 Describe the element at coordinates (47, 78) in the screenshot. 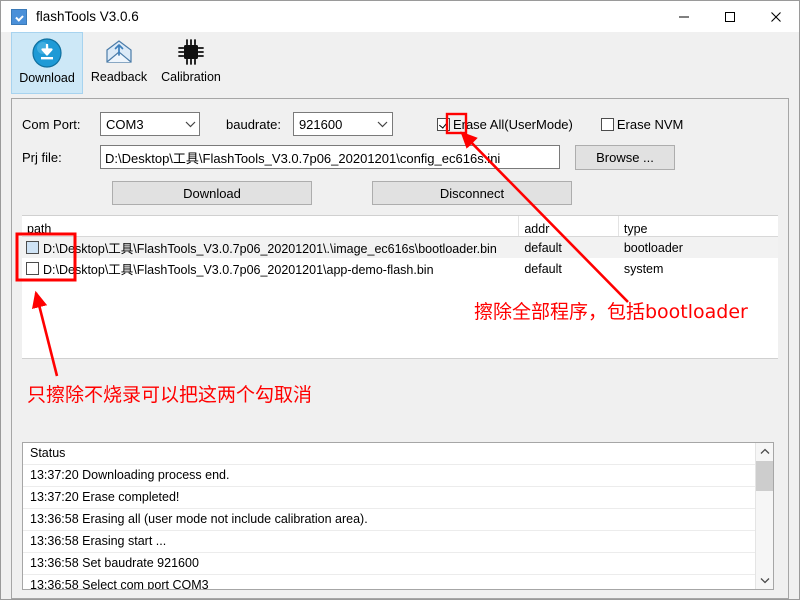

I see `toolbar-label-download: Download` at that location.